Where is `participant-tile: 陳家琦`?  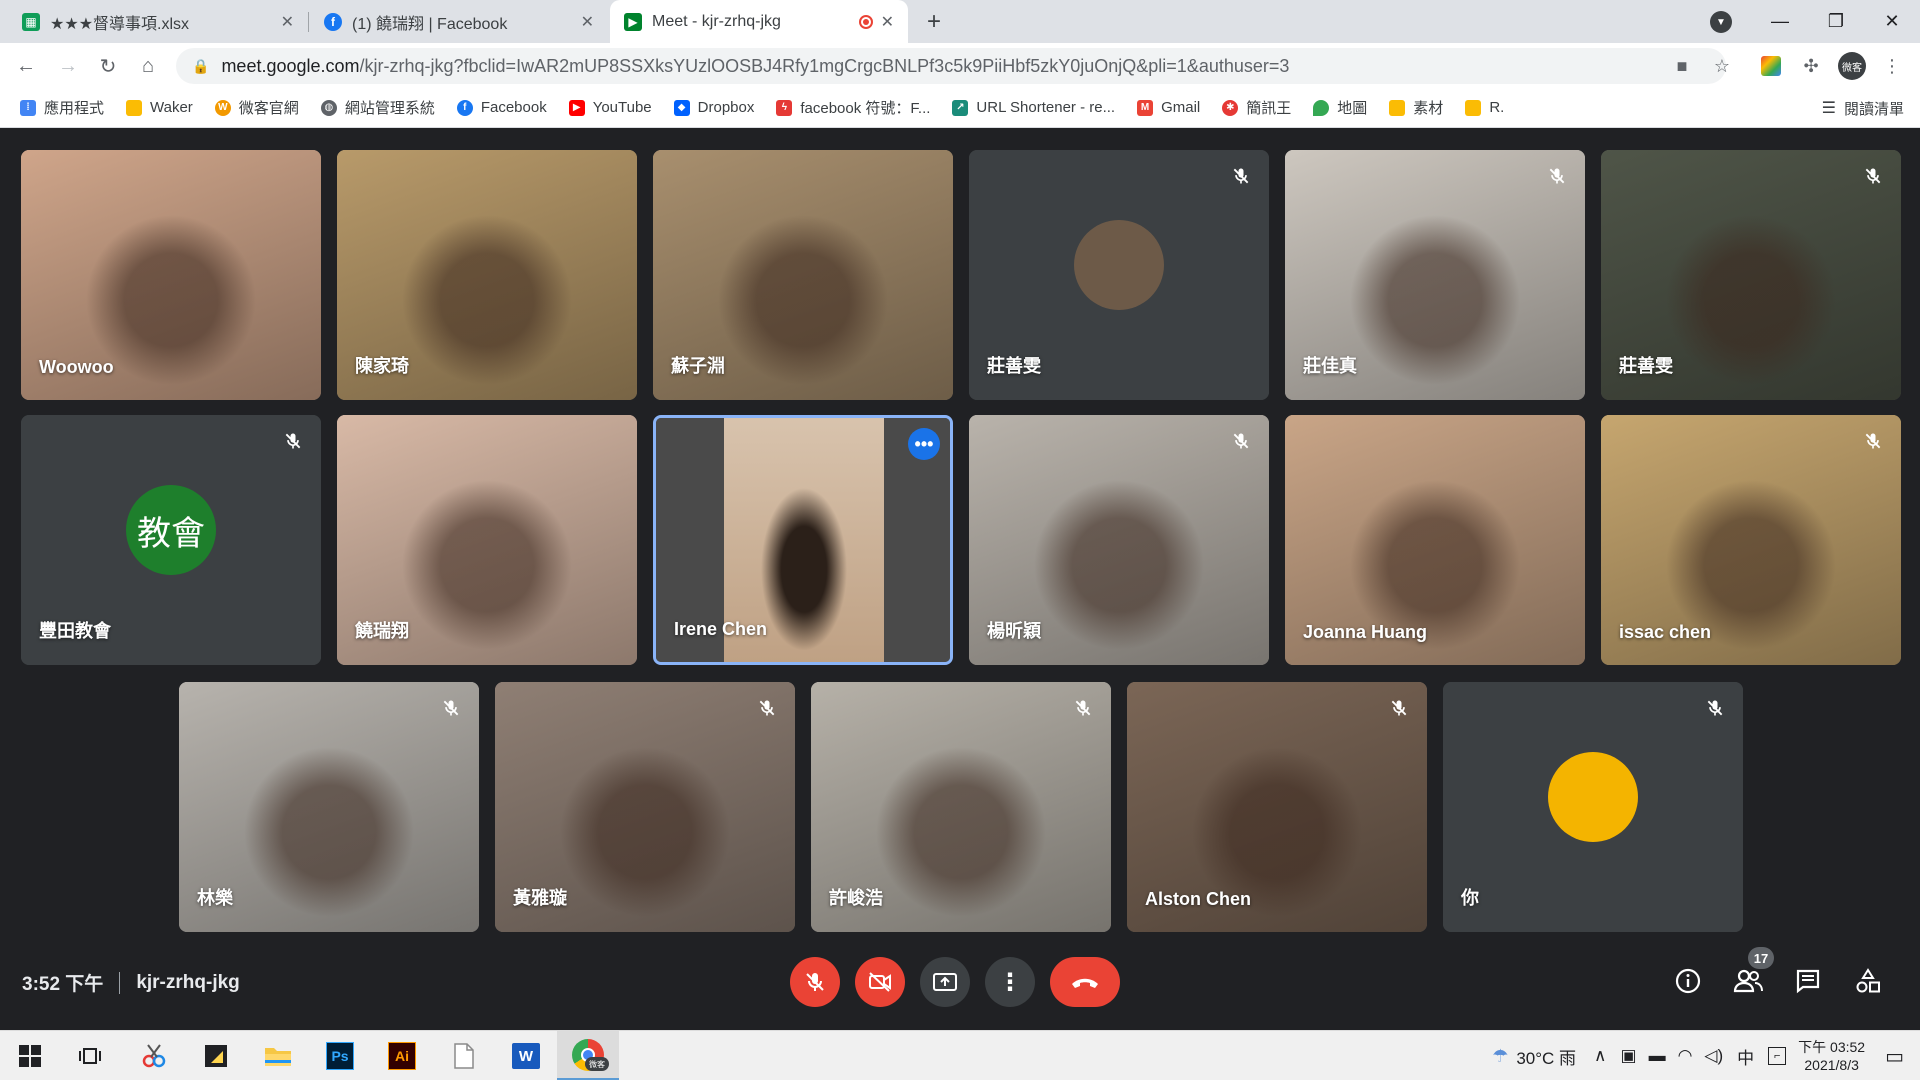
participant-tile: 陳家琦 is located at coordinates (487, 275).